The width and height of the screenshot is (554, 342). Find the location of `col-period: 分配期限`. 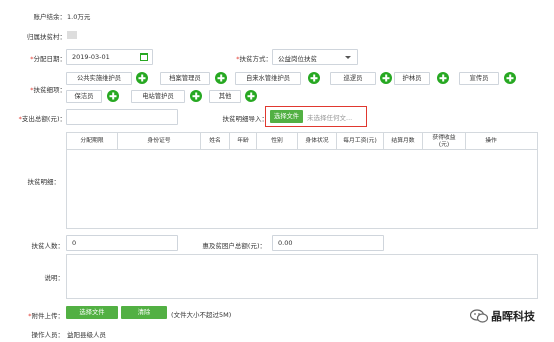

col-period: 分配期限 is located at coordinates (92, 141).